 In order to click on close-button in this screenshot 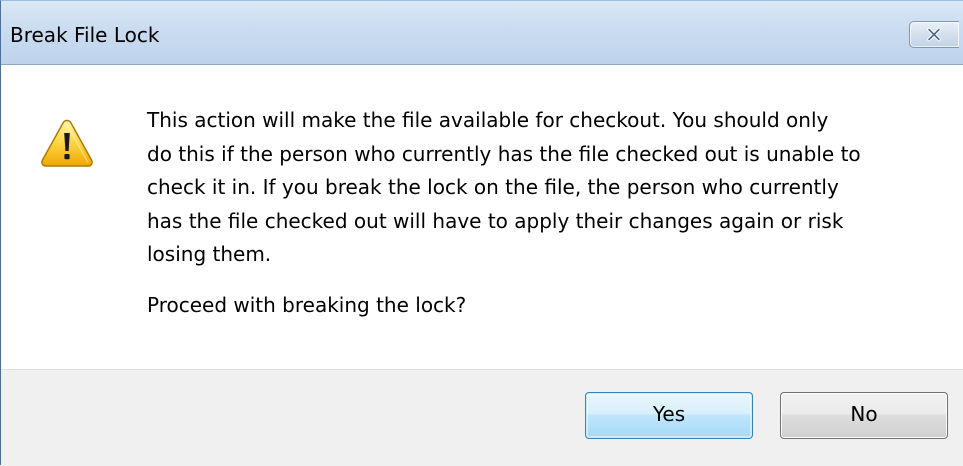, I will do `click(934, 34)`.